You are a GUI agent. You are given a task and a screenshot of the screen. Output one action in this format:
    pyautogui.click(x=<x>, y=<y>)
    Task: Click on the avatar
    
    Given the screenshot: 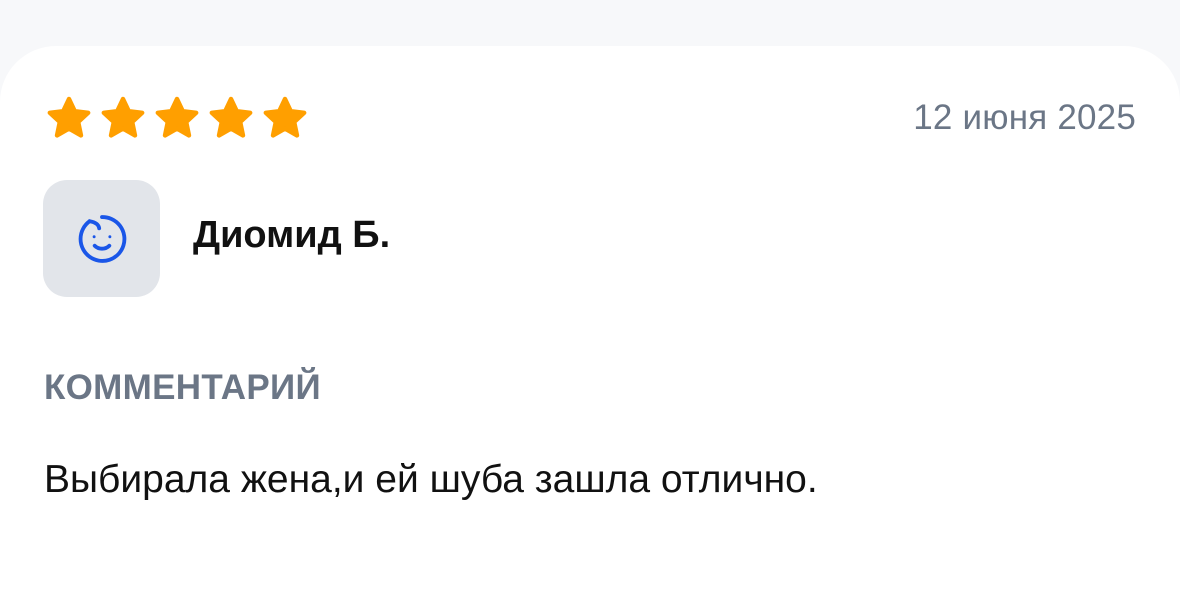 What is the action you would take?
    pyautogui.click(x=101, y=238)
    